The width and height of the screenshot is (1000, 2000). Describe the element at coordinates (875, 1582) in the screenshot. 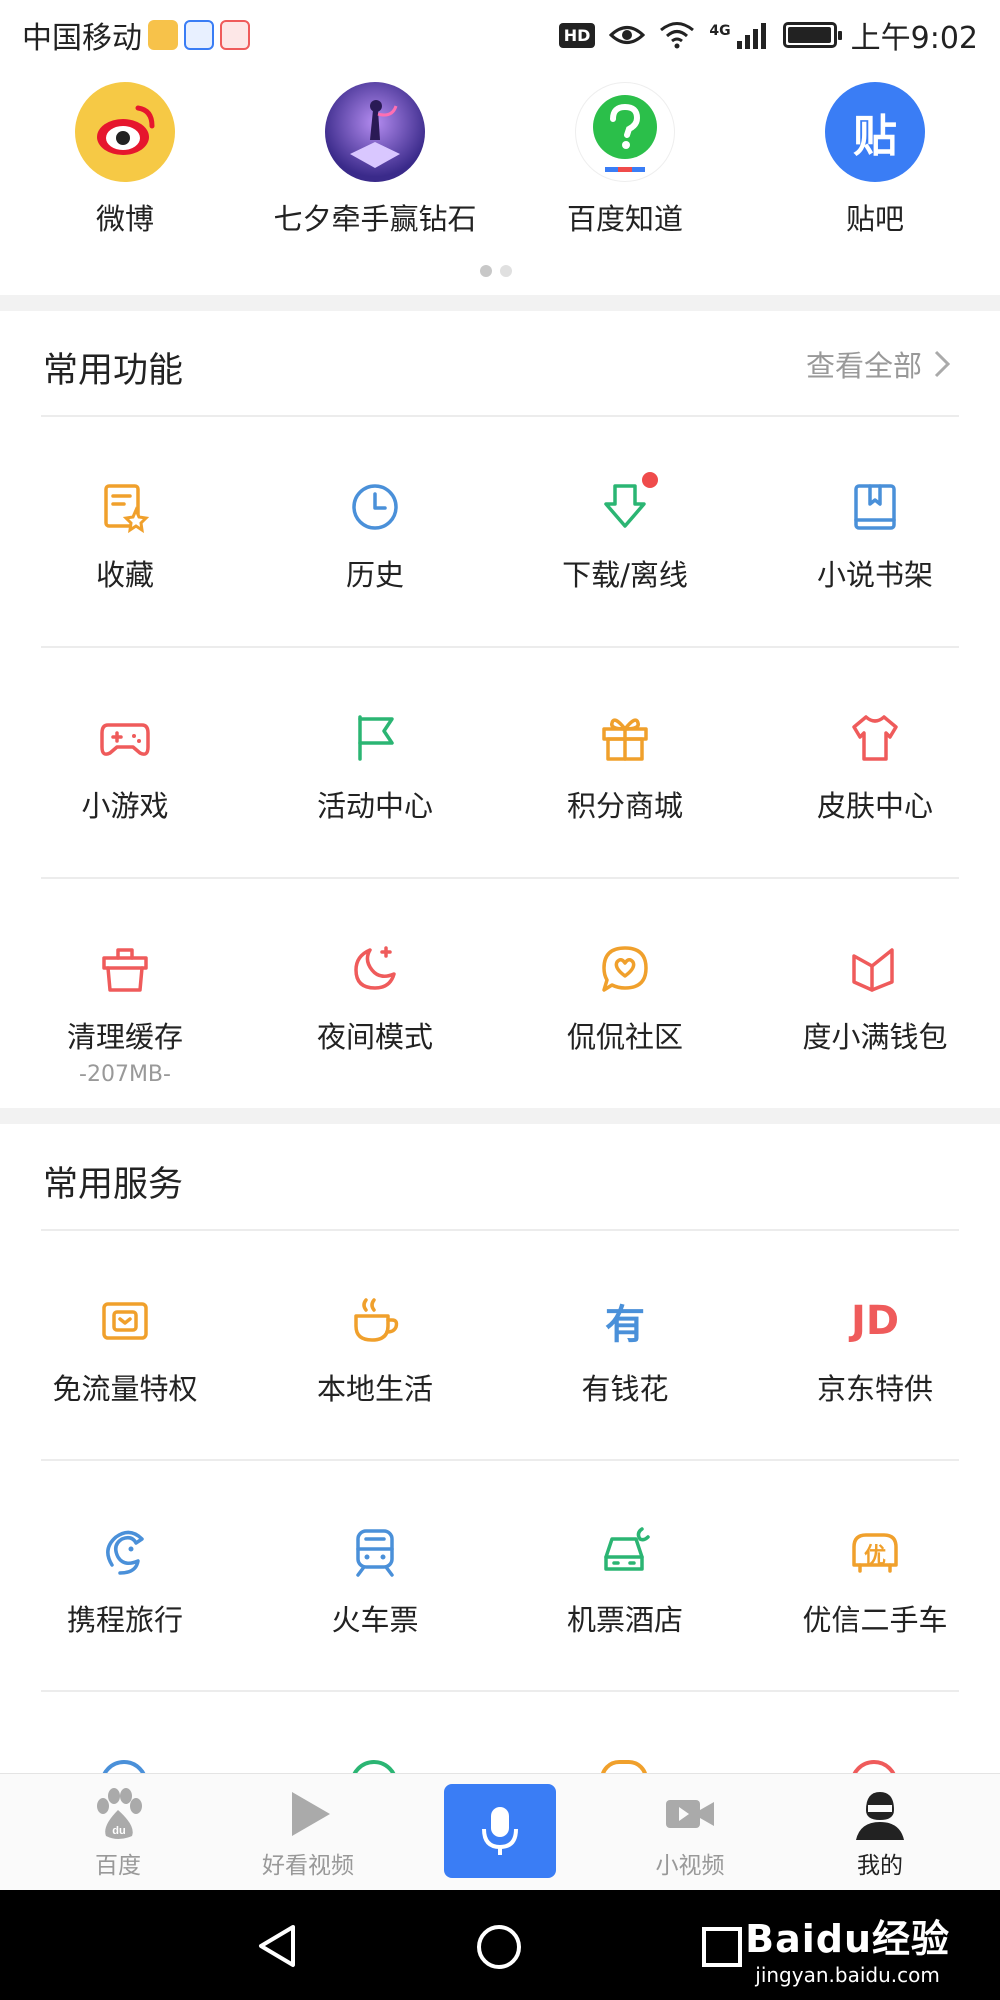

I see `grid-item-used-car: 优优信二手车` at that location.